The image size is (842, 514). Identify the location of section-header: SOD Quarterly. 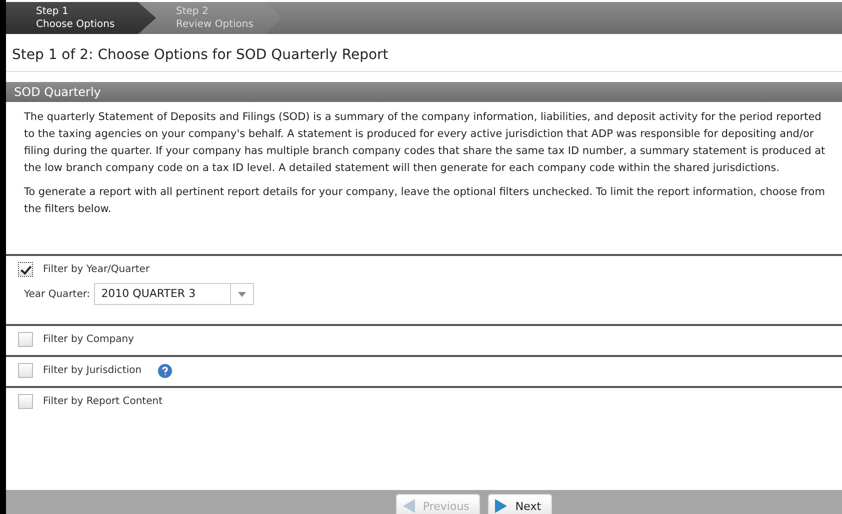
(424, 92).